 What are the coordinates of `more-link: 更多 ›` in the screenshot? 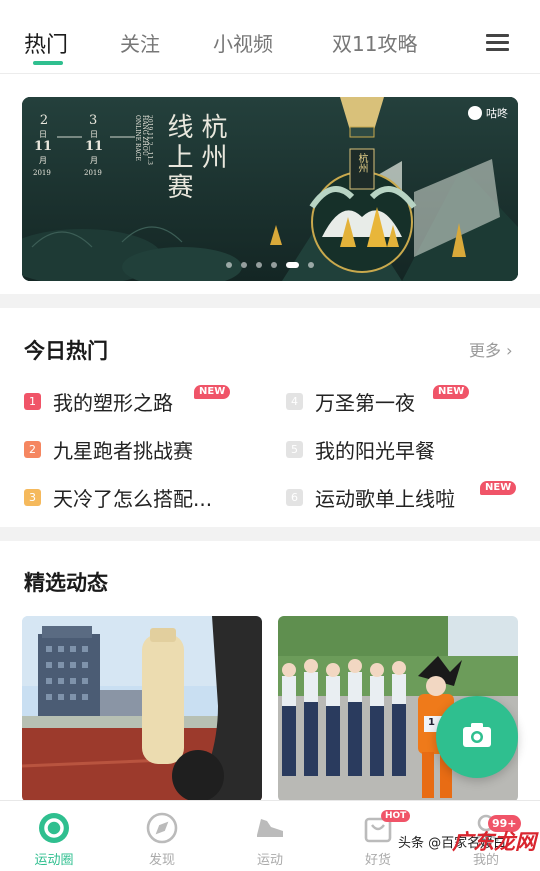 It's located at (491, 349).